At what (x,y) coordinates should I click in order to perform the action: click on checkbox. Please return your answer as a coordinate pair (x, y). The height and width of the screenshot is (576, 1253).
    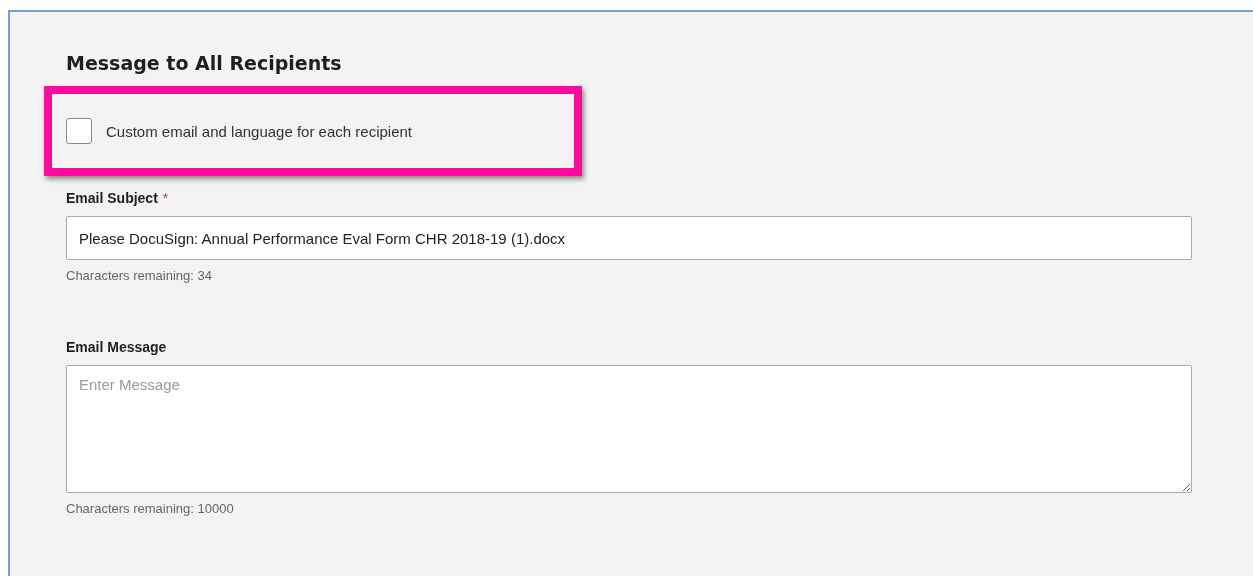
    Looking at the image, I should click on (79, 131).